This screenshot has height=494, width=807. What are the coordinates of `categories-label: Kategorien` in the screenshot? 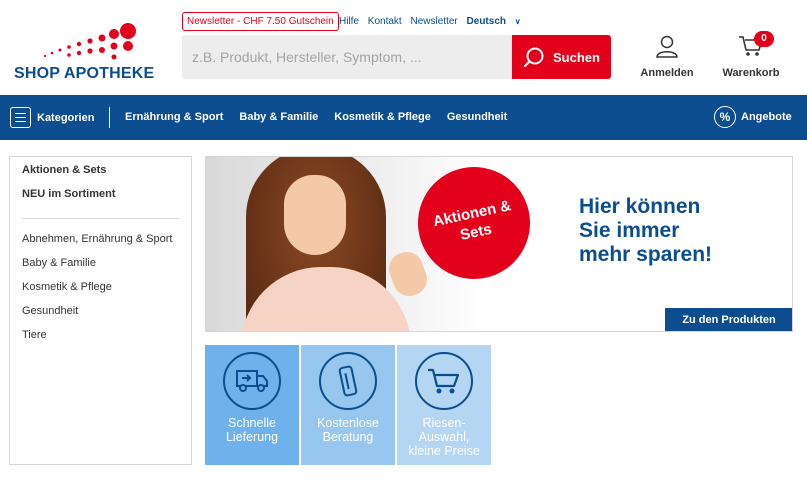 It's located at (66, 117).